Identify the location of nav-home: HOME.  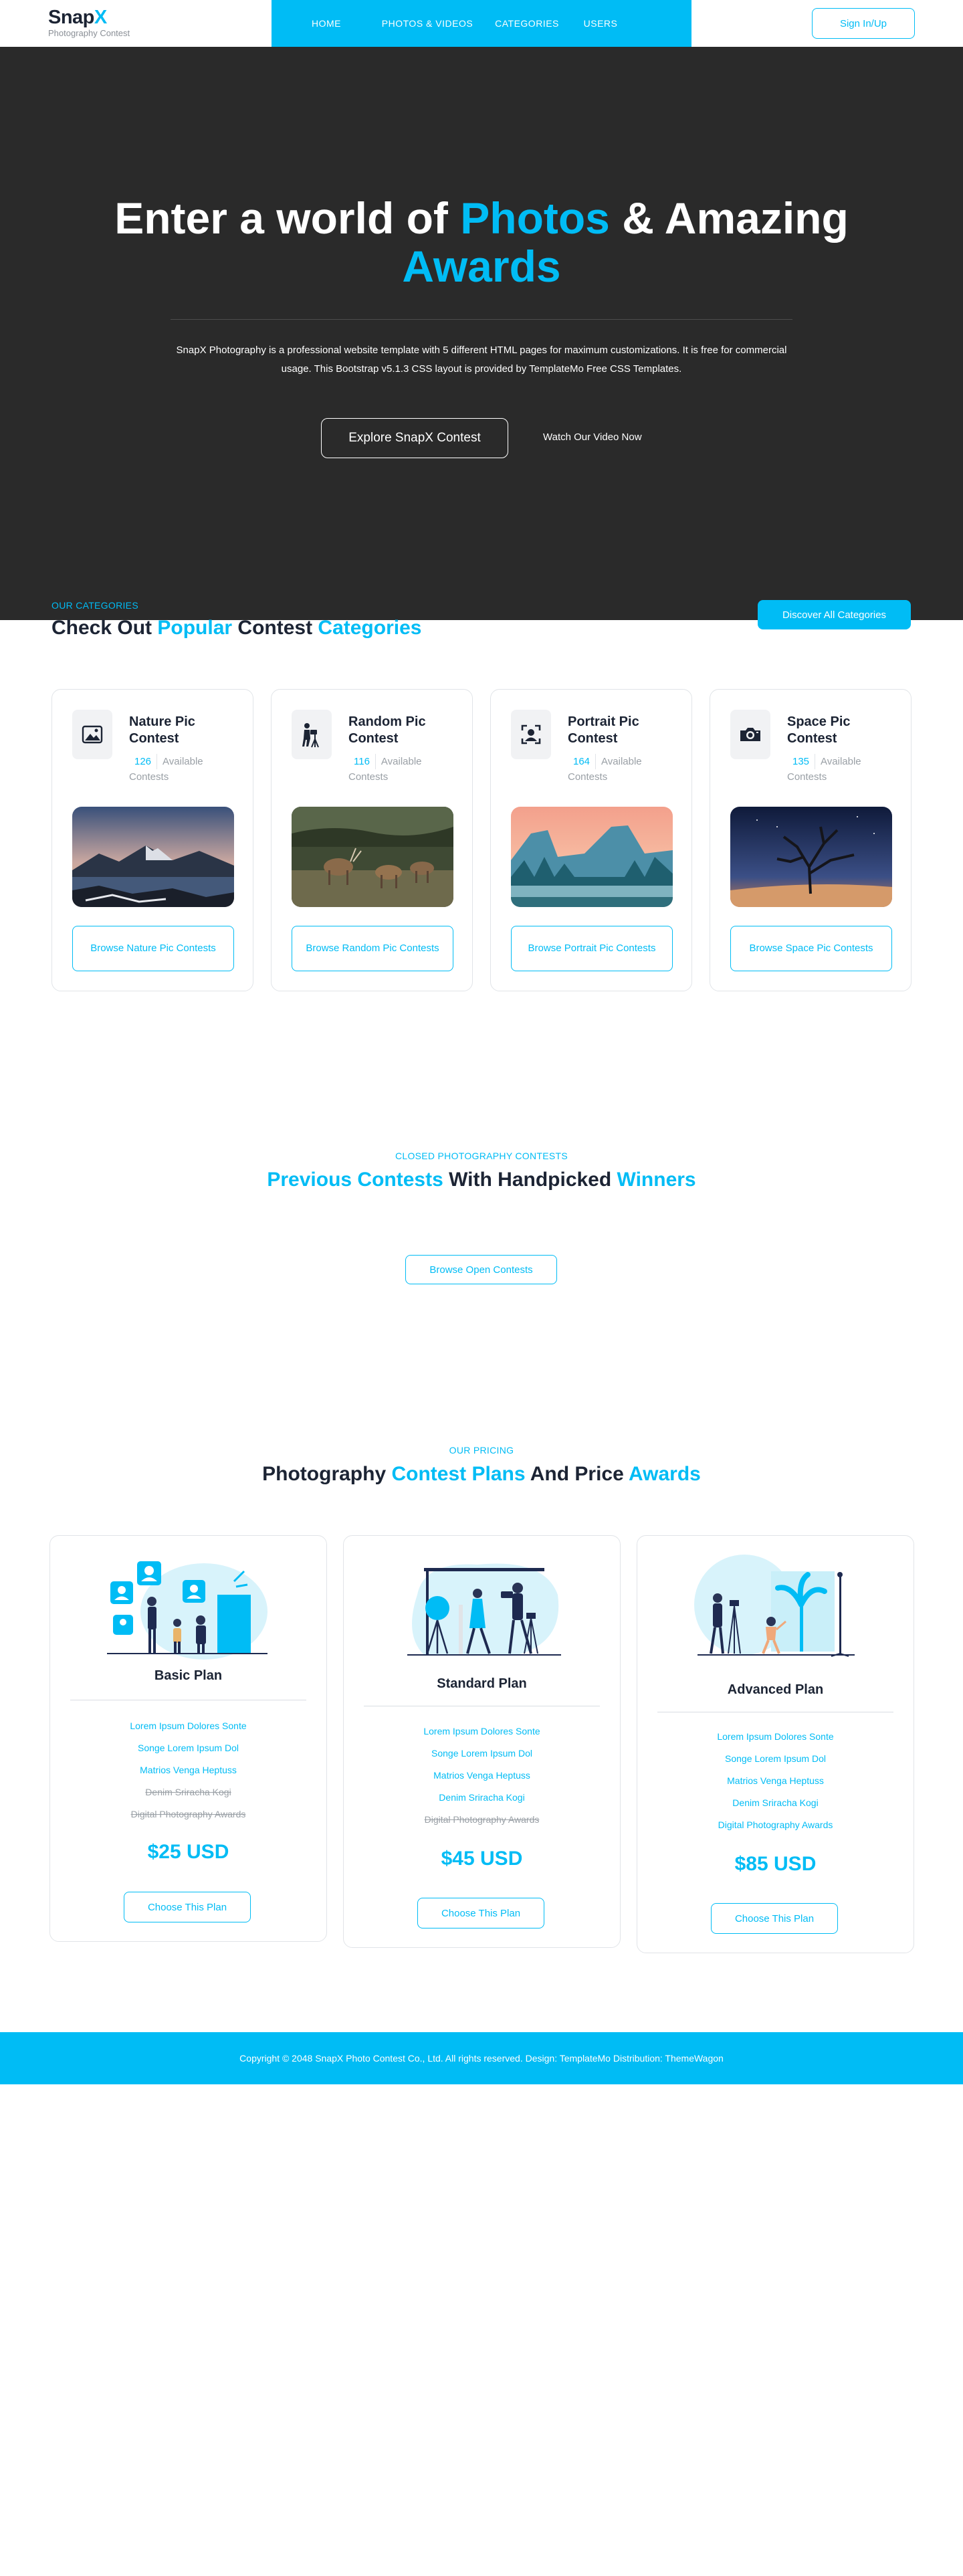
(326, 23).